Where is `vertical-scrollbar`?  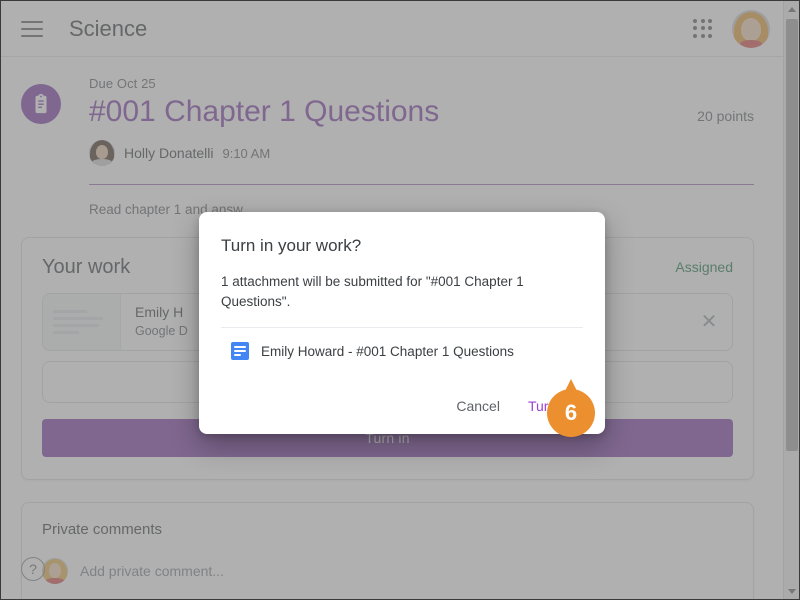
vertical-scrollbar is located at coordinates (791, 300).